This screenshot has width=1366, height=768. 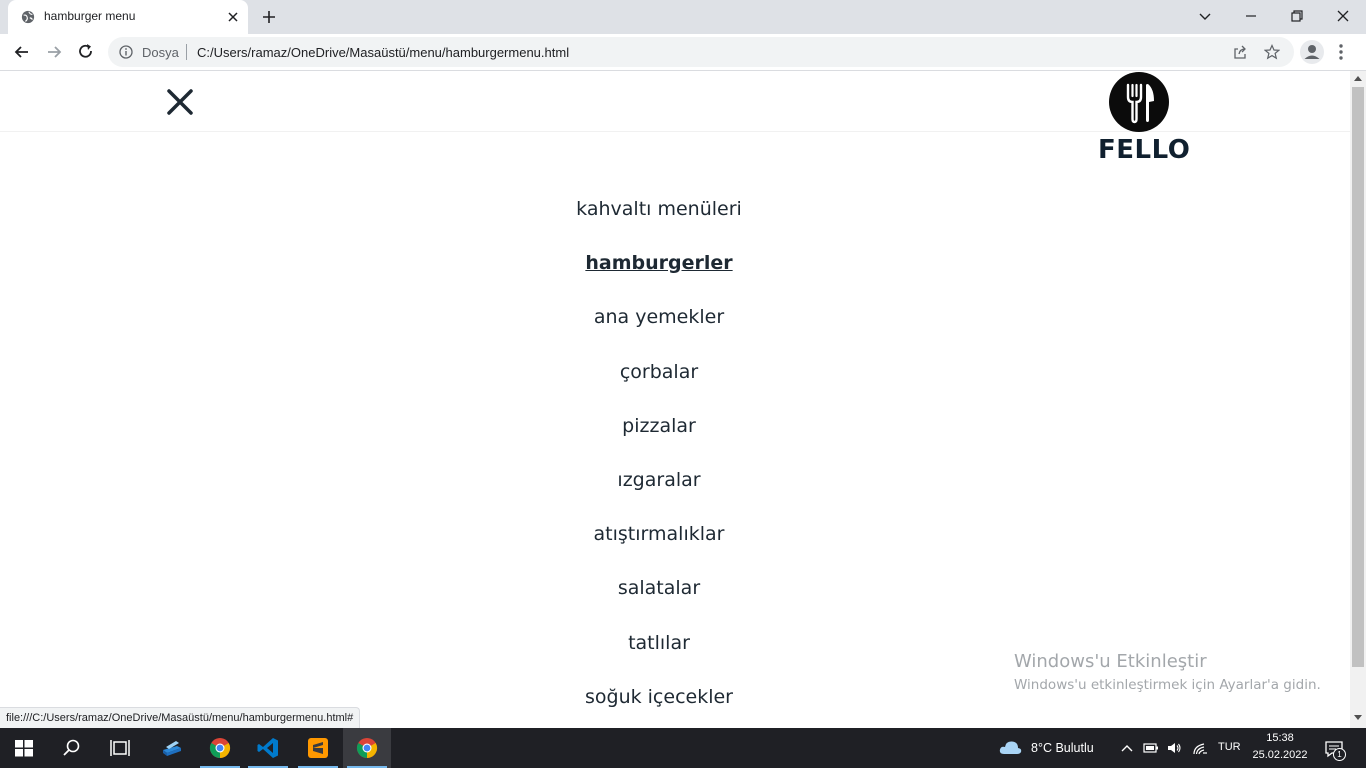 What do you see at coordinates (1343, 16) in the screenshot?
I see `window-close-icon` at bounding box center [1343, 16].